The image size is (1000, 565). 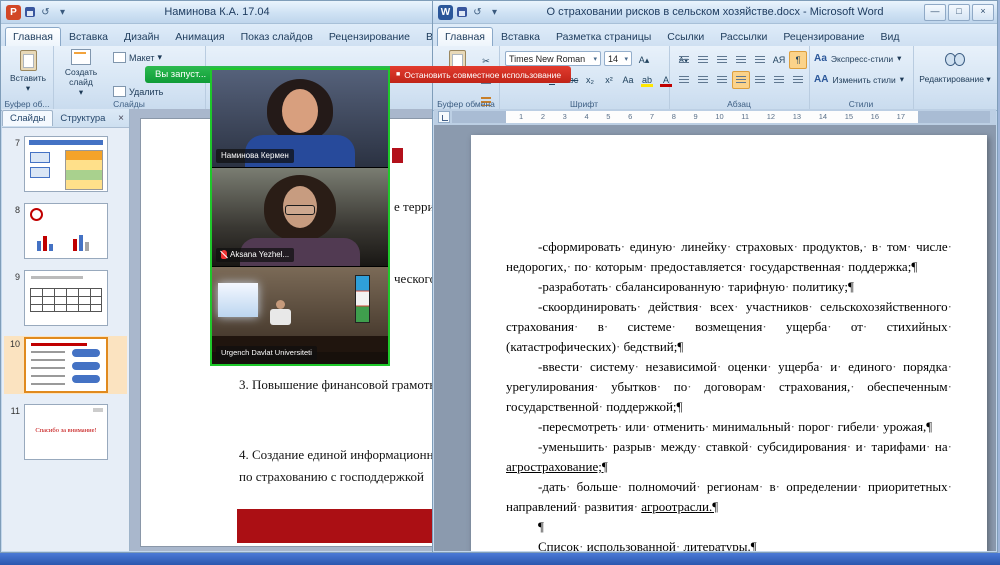 I want to click on slide-thumbnail-9: 9, so click(x=65, y=298).